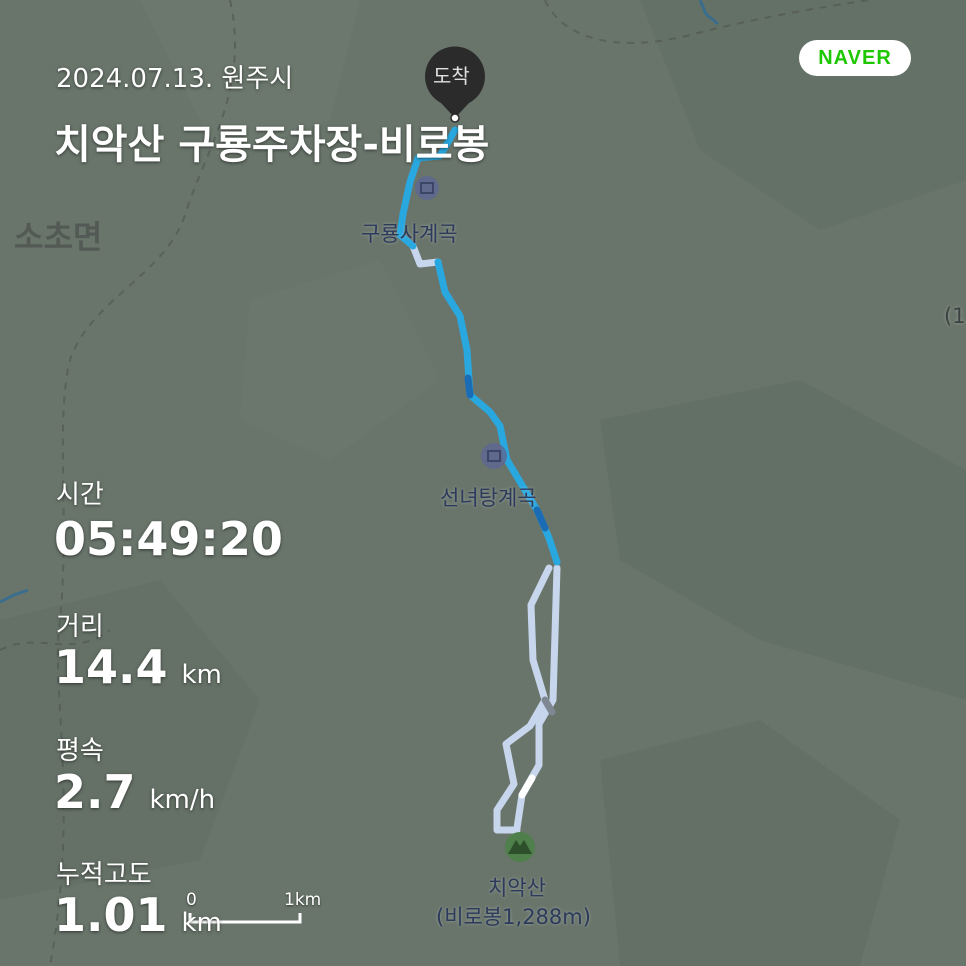 This screenshot has height=966, width=966. Describe the element at coordinates (58, 237) in the screenshot. I see `region-label: 소초면` at that location.